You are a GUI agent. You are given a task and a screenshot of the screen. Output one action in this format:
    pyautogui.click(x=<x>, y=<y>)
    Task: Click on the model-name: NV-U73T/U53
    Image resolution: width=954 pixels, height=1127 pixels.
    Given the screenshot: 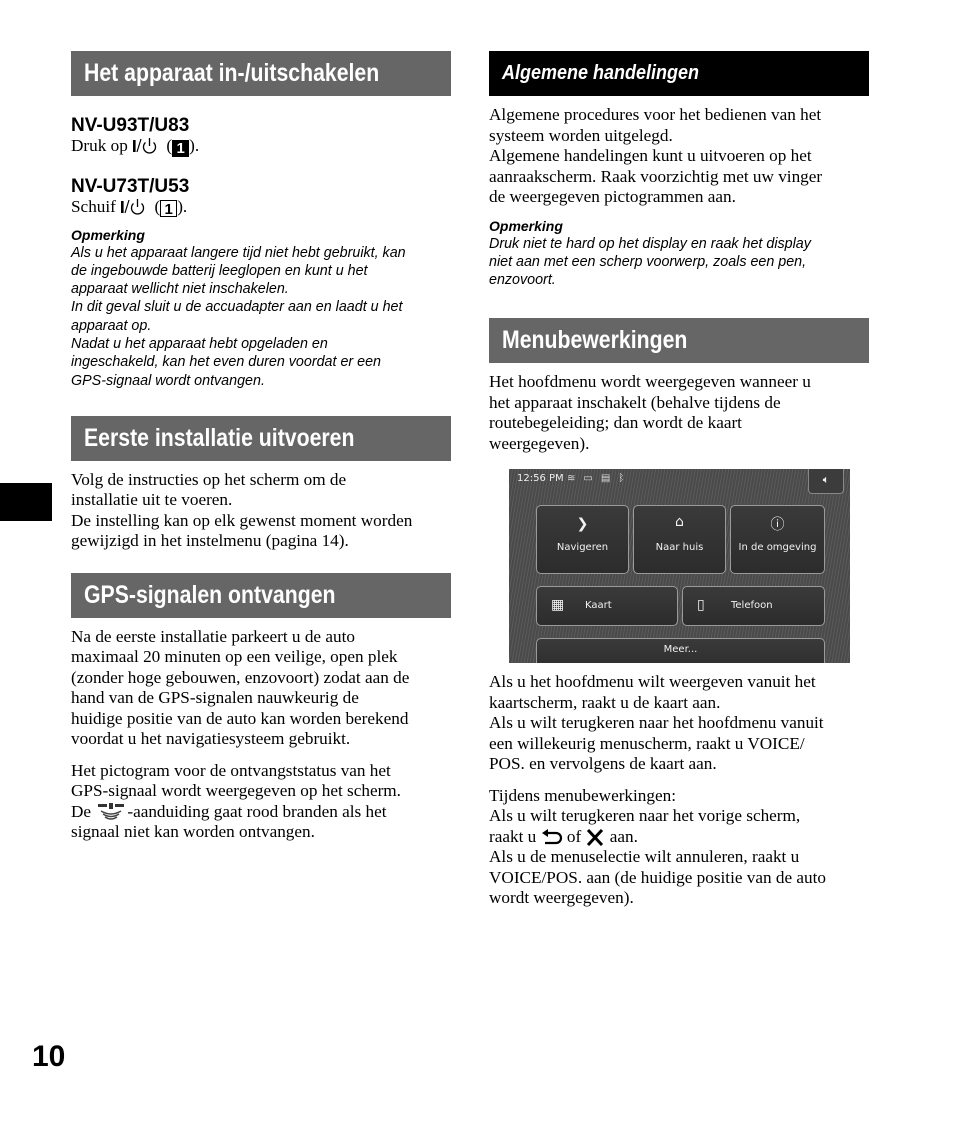 What is the action you would take?
    pyautogui.click(x=130, y=186)
    